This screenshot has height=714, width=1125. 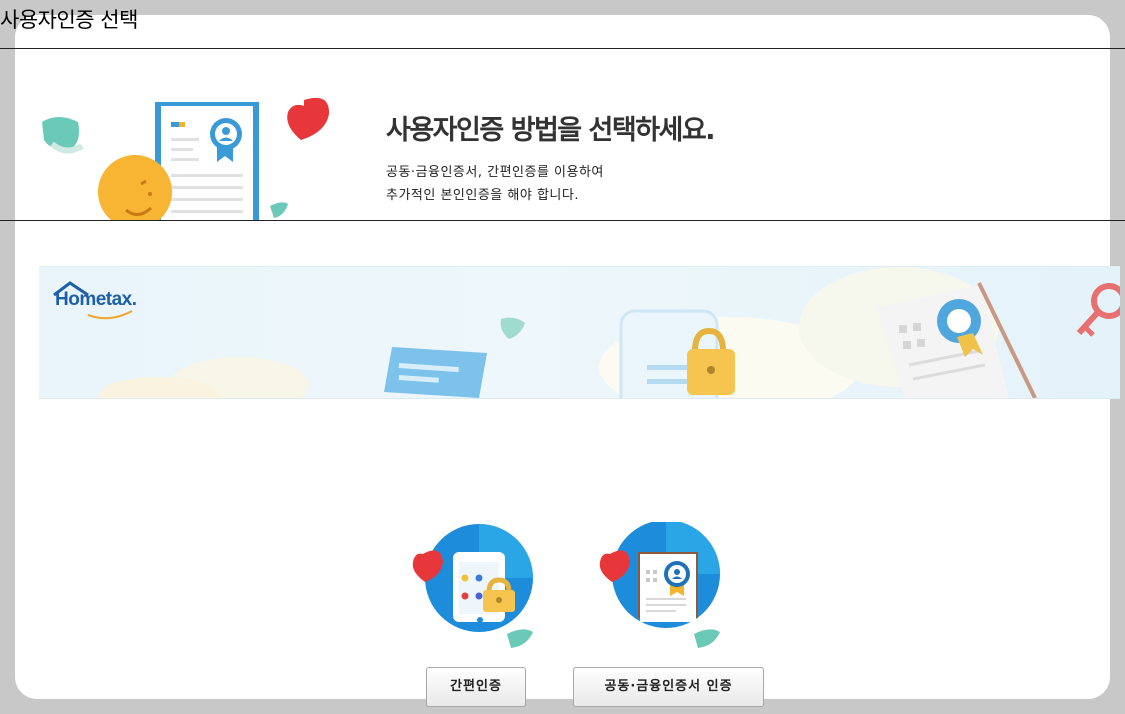 I want to click on hero-divider, so click(x=562, y=220).